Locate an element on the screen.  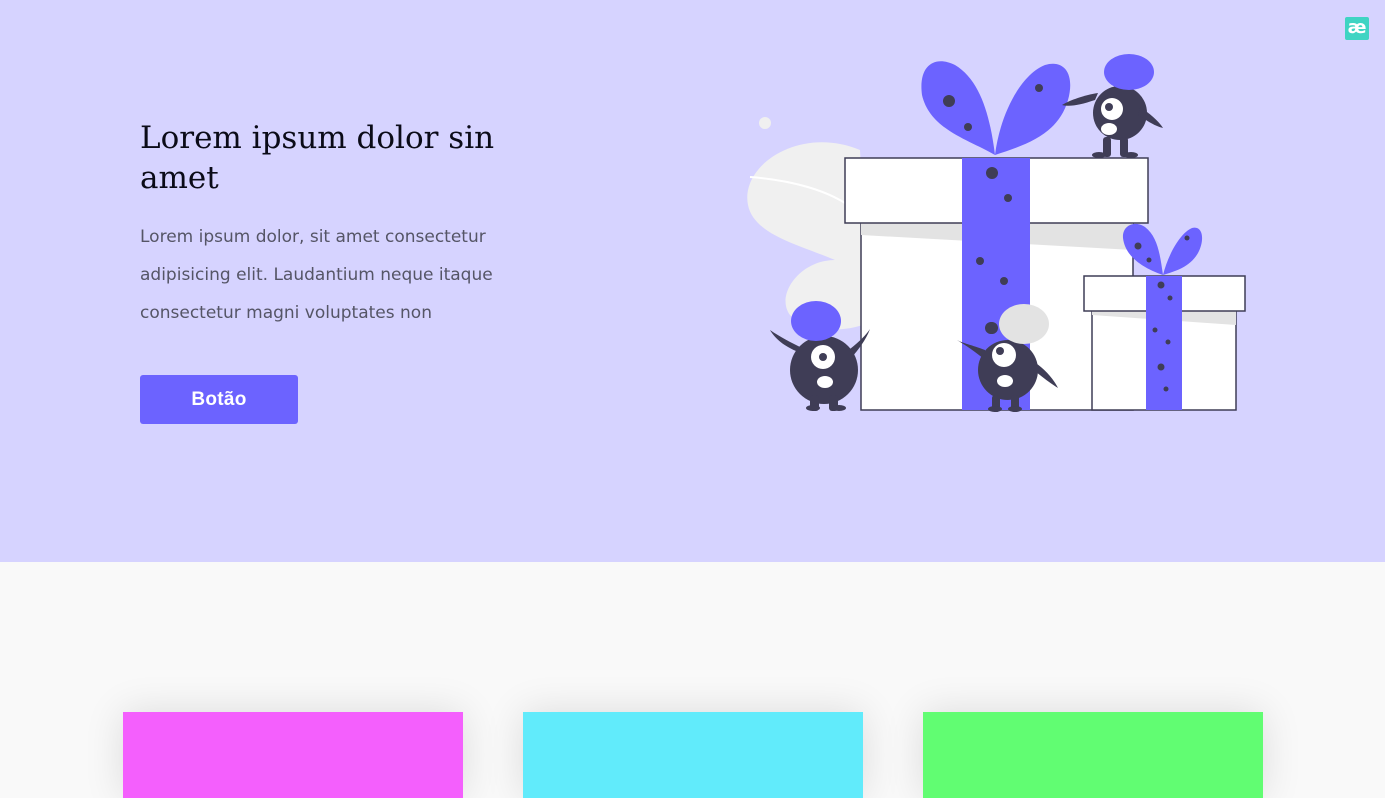
feature-card-cyan is located at coordinates (693, 755).